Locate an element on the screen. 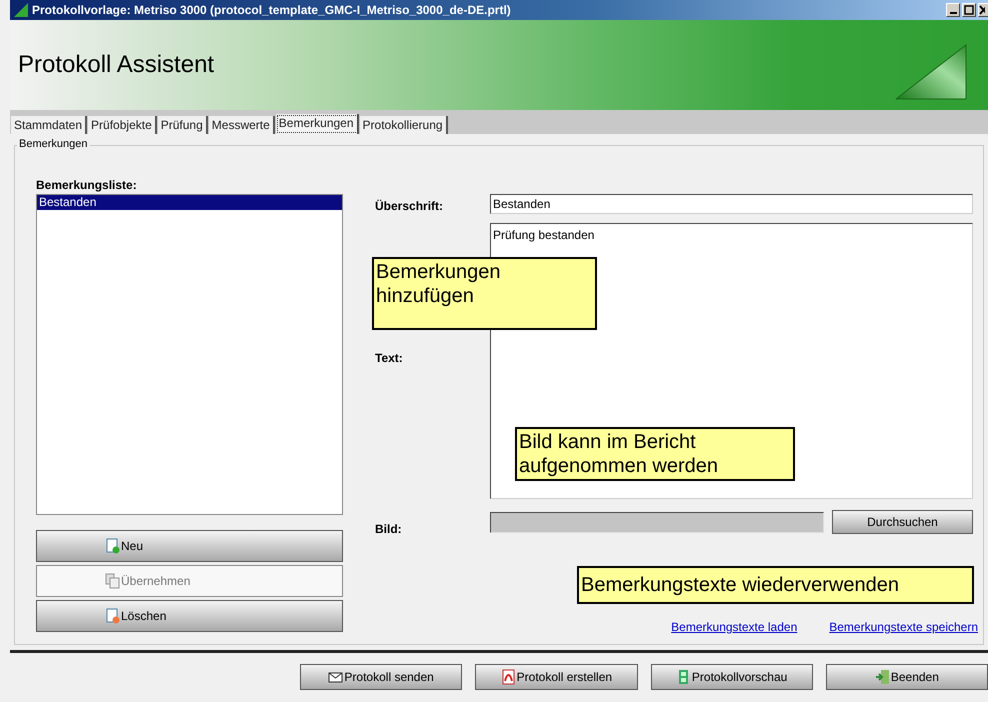 The height and width of the screenshot is (702, 988). browse-button: Durchsuchen is located at coordinates (902, 522).